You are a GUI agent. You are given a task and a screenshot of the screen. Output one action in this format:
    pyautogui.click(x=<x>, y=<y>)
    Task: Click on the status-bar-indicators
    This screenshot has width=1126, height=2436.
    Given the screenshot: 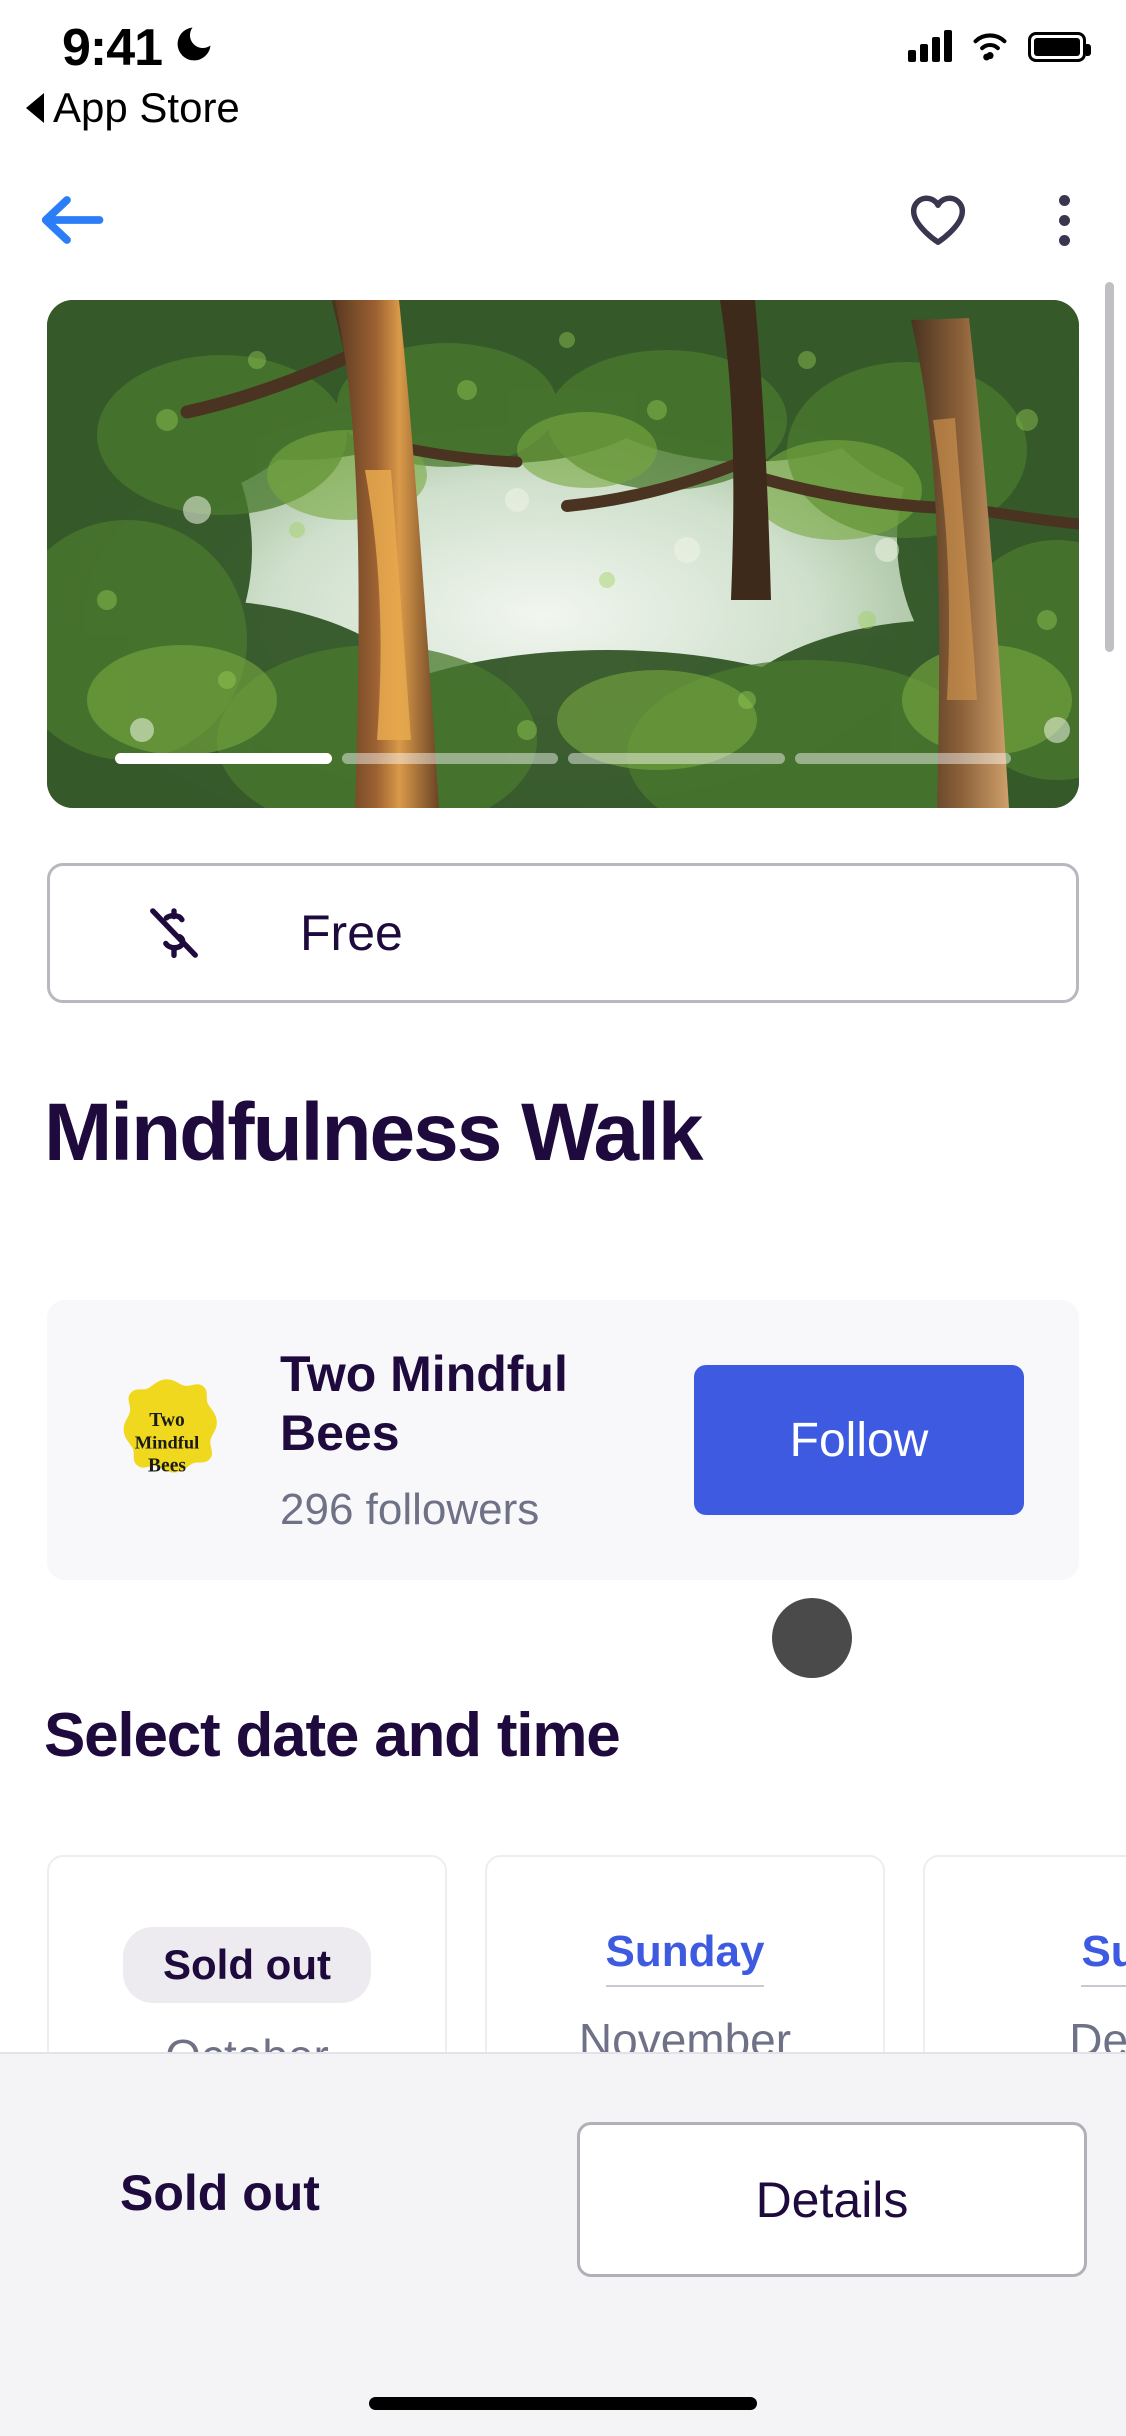 What is the action you would take?
    pyautogui.click(x=999, y=46)
    